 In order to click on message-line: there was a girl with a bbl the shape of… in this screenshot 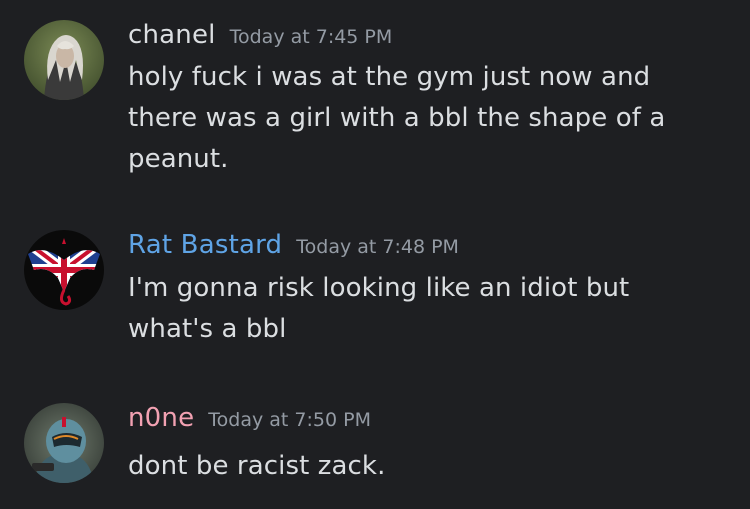, I will do `click(397, 118)`.